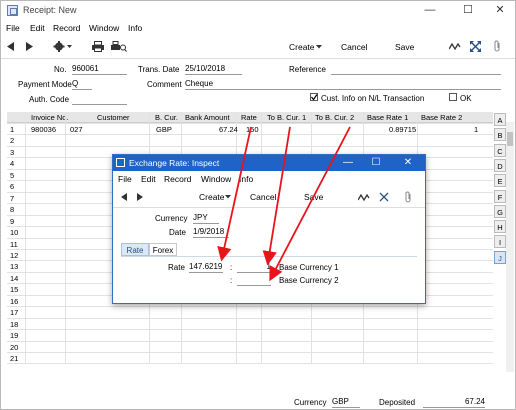 The image size is (516, 410). Describe the element at coordinates (234, 194) in the screenshot. I see `arrow-rate` at that location.